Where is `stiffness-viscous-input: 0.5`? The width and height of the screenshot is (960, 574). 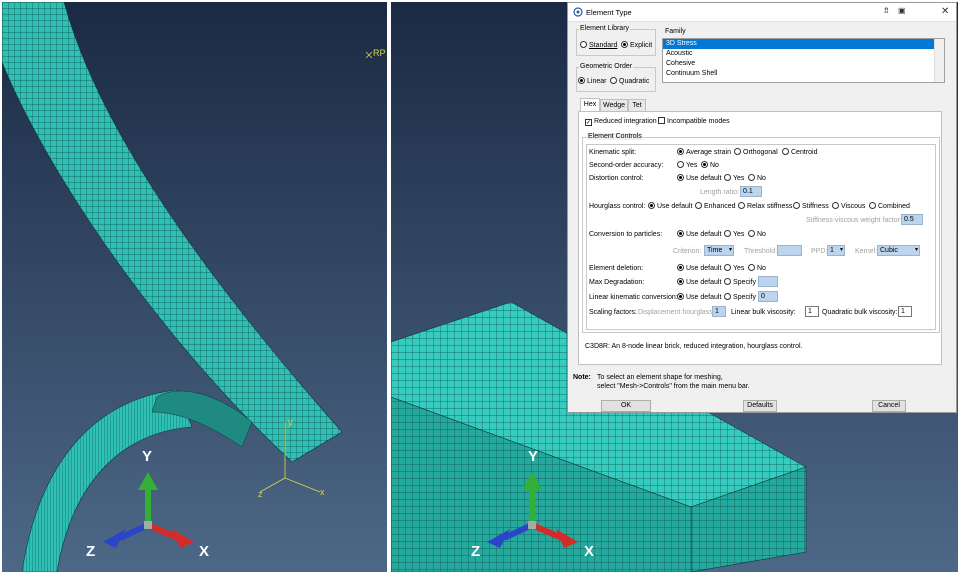
stiffness-viscous-input: 0.5 is located at coordinates (912, 219).